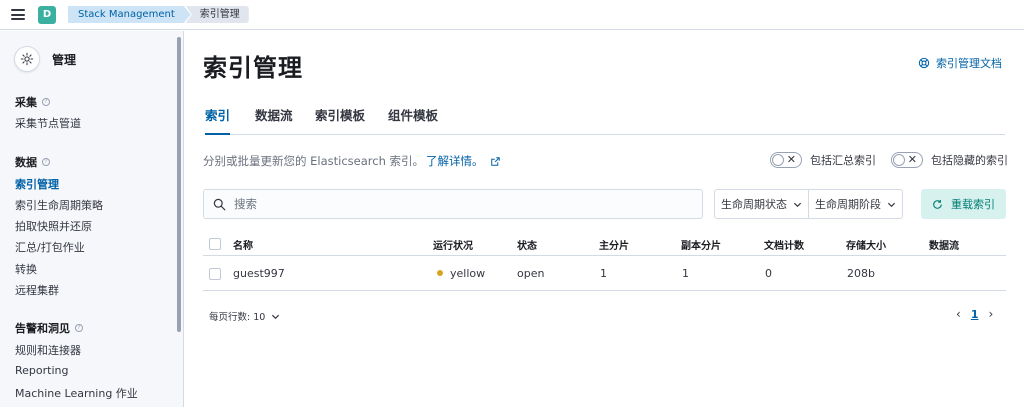  What do you see at coordinates (26, 162) in the screenshot?
I see `sidebar-group-label: 数据` at bounding box center [26, 162].